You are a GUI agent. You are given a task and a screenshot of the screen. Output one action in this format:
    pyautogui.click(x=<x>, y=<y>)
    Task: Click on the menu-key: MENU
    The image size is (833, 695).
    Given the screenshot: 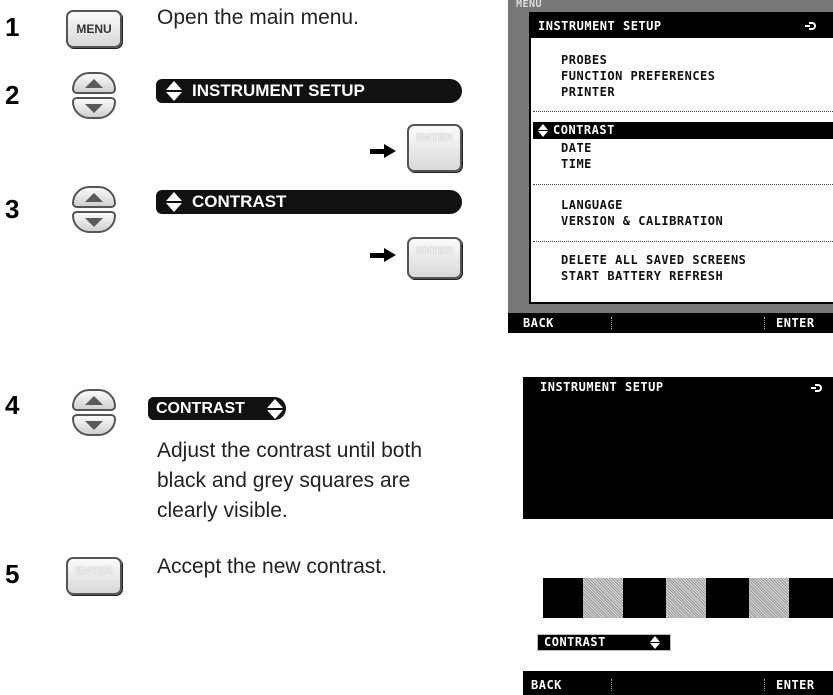 What is the action you would take?
    pyautogui.click(x=94, y=29)
    